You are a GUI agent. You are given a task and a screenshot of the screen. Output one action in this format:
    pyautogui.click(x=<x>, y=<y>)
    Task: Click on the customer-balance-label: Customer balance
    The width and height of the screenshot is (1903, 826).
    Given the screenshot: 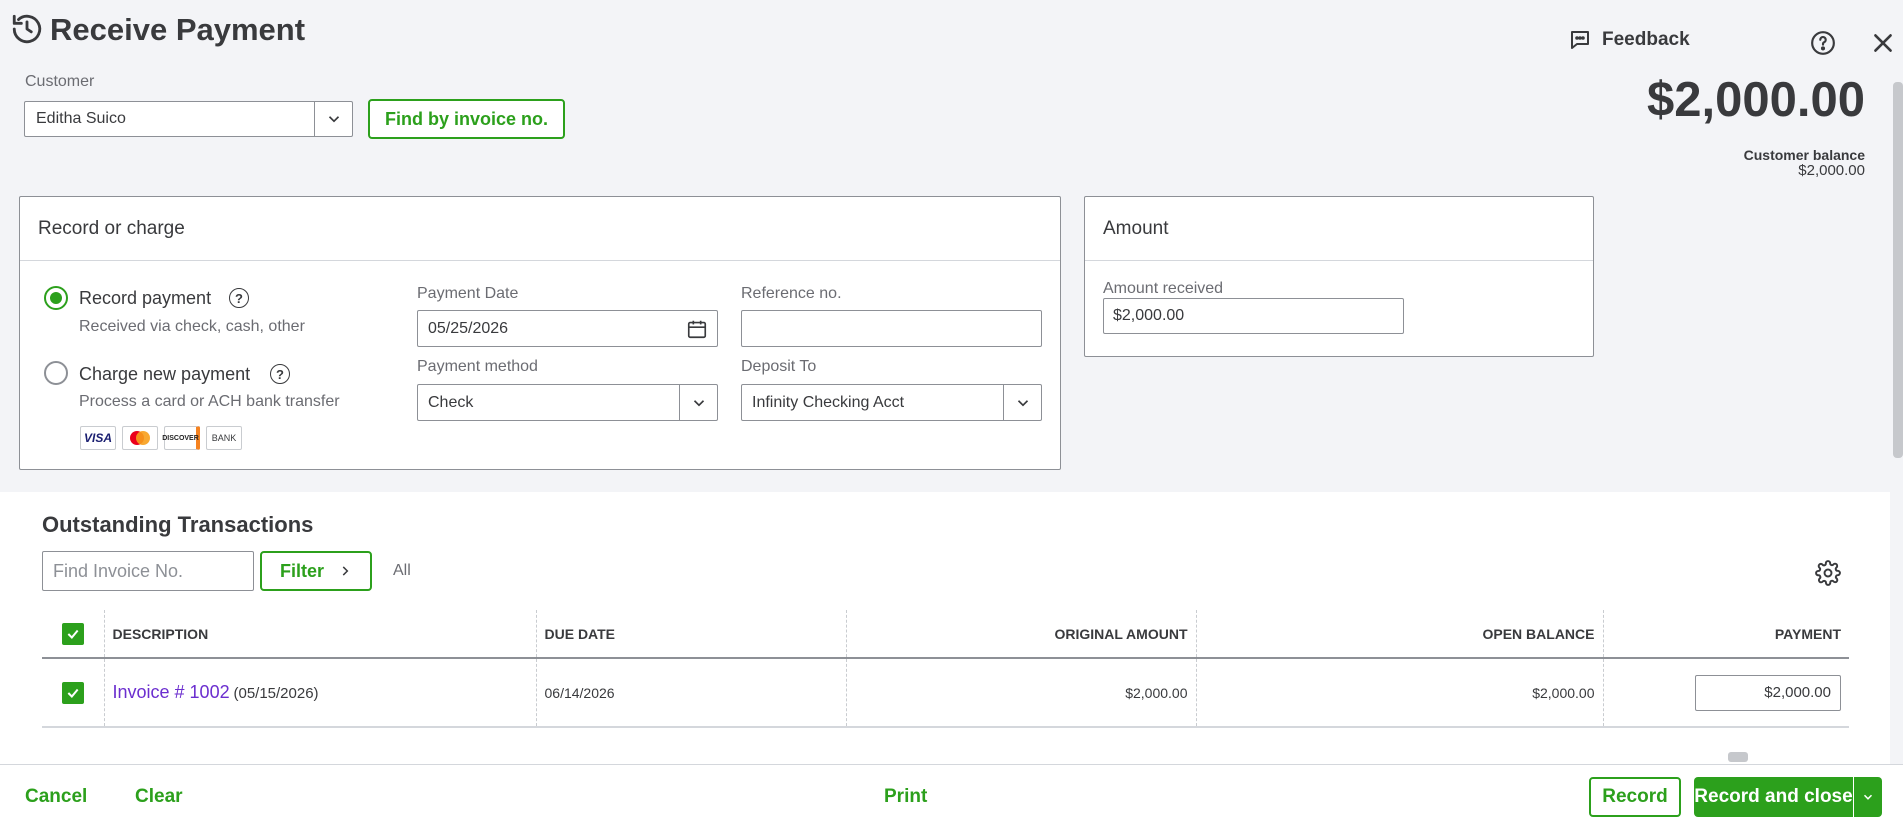 What is the action you would take?
    pyautogui.click(x=1804, y=155)
    